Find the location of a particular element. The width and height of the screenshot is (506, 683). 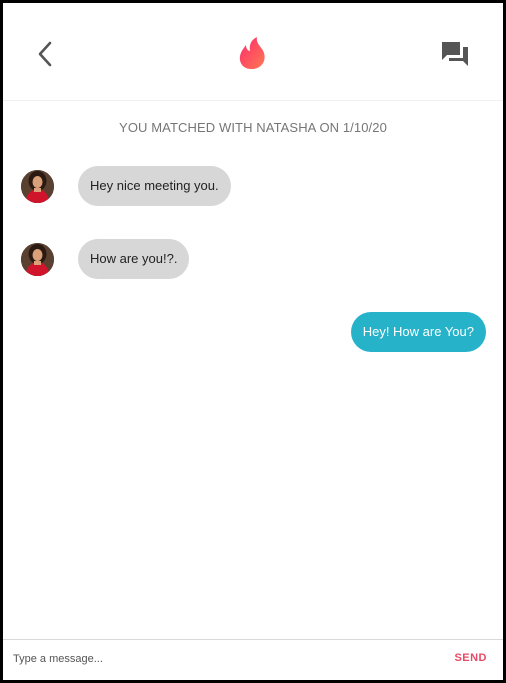

chat-bubbles-icon is located at coordinates (455, 54).